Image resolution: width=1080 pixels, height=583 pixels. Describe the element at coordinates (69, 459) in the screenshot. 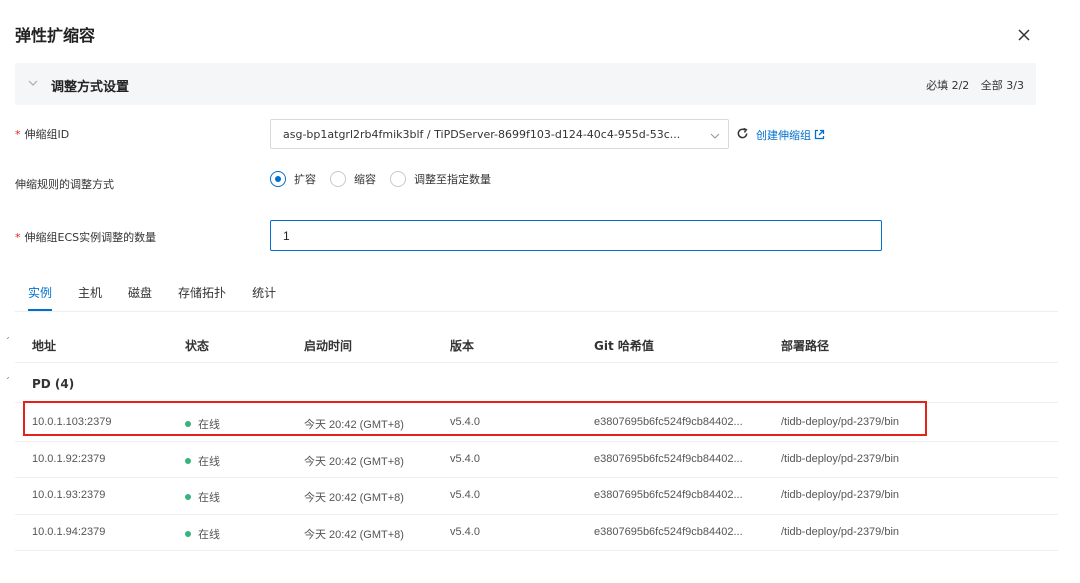

I see `cell-address: 10.0.1.92:2379` at that location.